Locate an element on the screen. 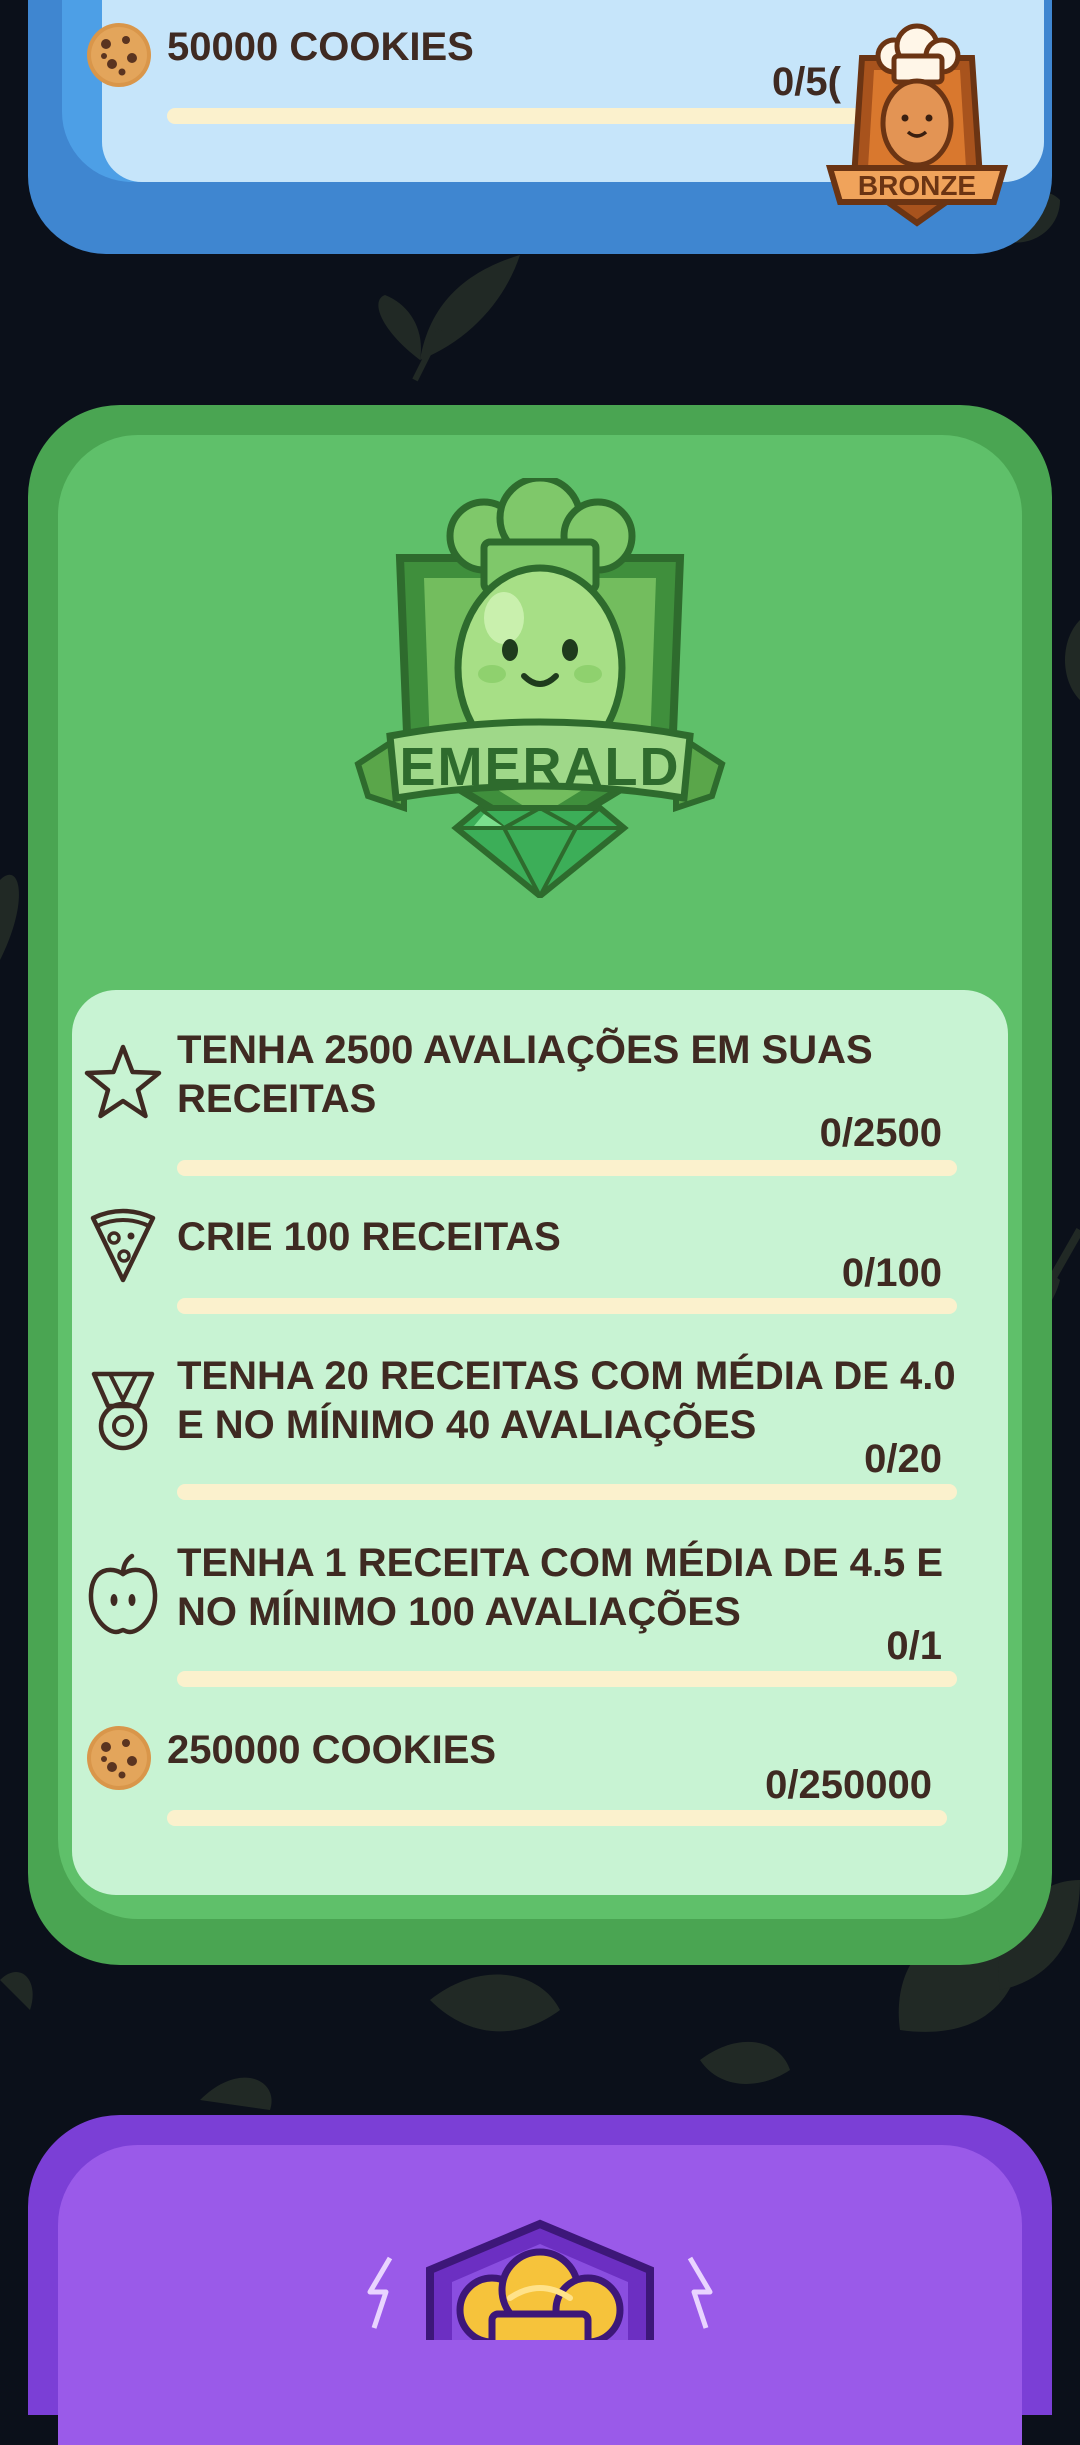 The height and width of the screenshot is (2445, 1080). achievement-progress-text: 0/100 is located at coordinates (891, 1273).